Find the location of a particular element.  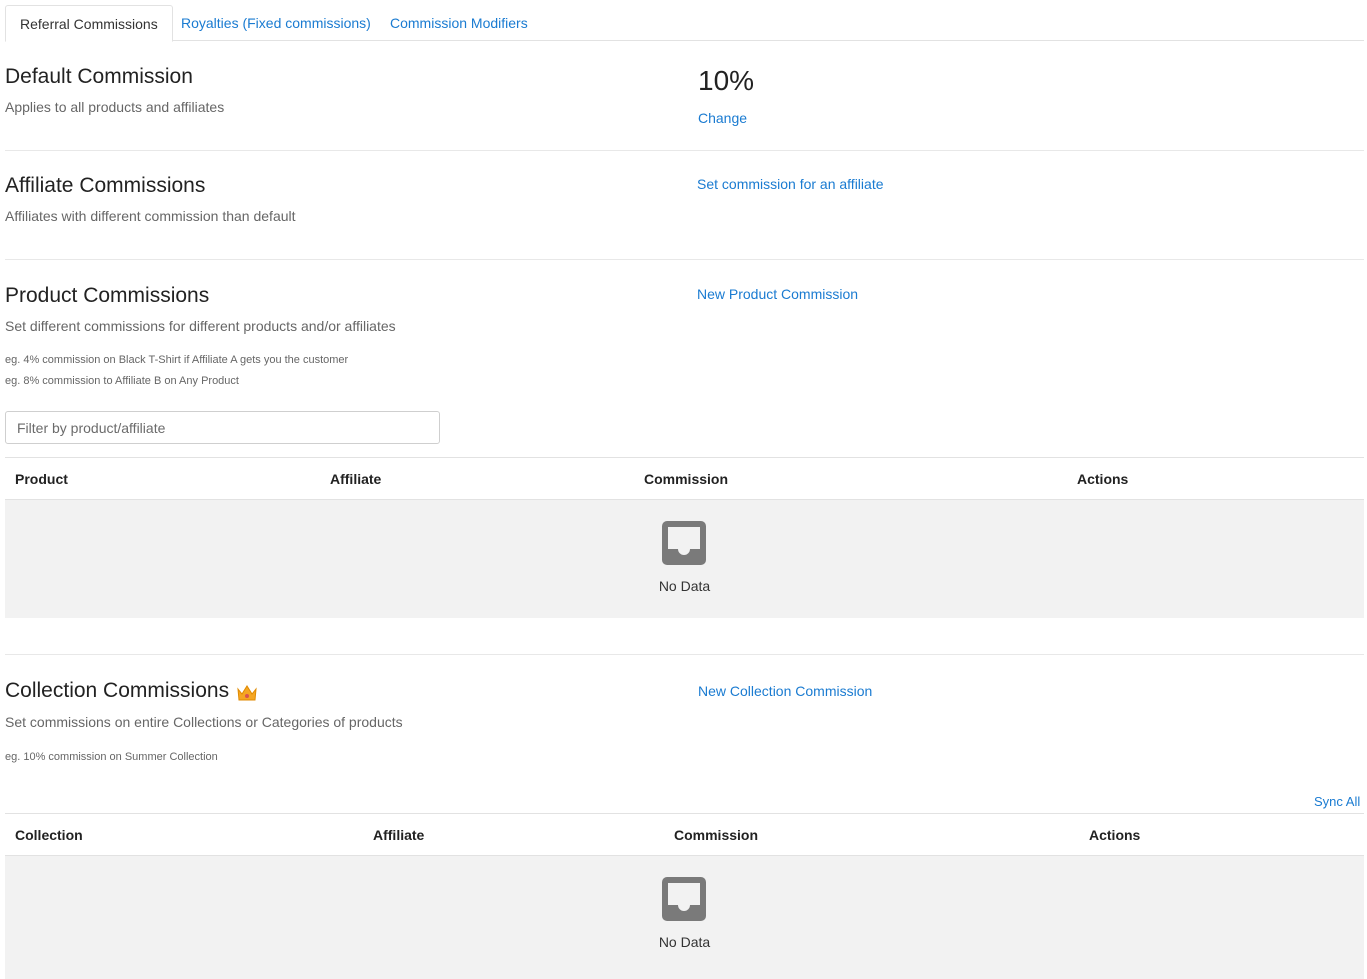

product-table-empty: No Data is located at coordinates (684, 559).